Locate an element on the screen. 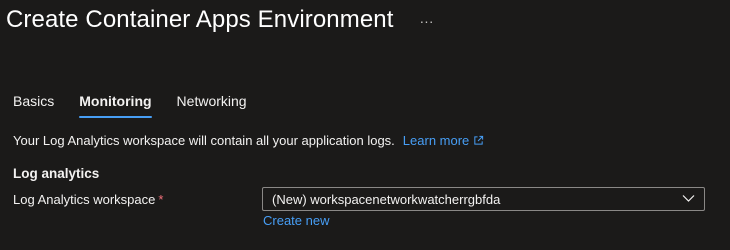 This screenshot has height=250, width=730. tab-networking: Networking is located at coordinates (212, 105).